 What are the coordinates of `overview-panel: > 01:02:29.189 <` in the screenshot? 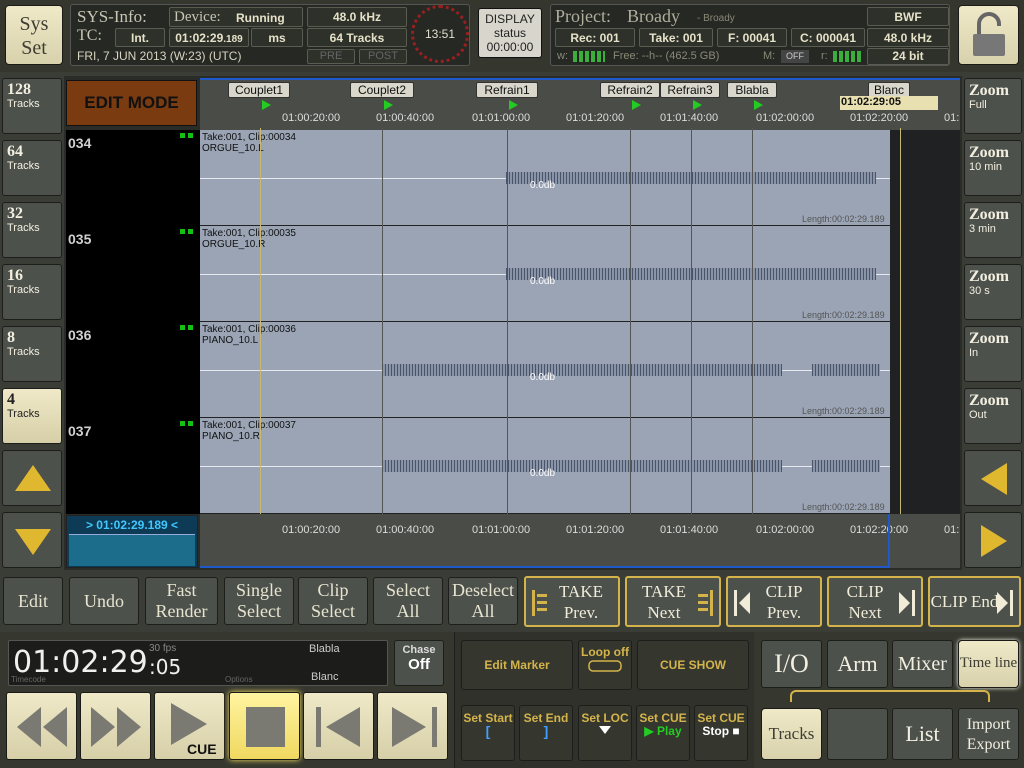 It's located at (132, 541).